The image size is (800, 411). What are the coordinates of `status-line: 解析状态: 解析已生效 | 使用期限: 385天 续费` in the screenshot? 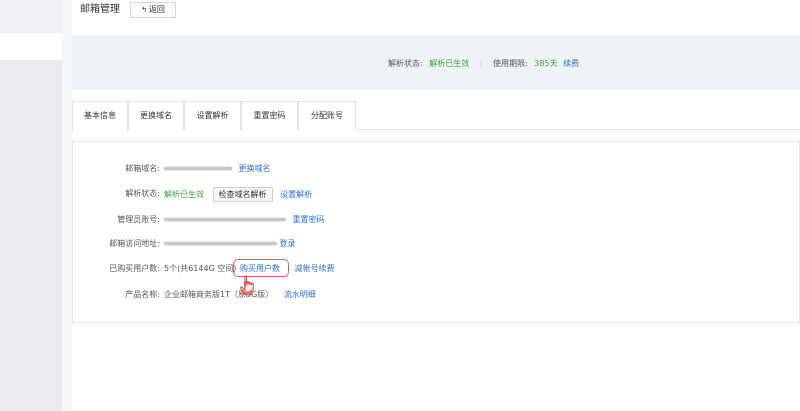 It's located at (483, 63).